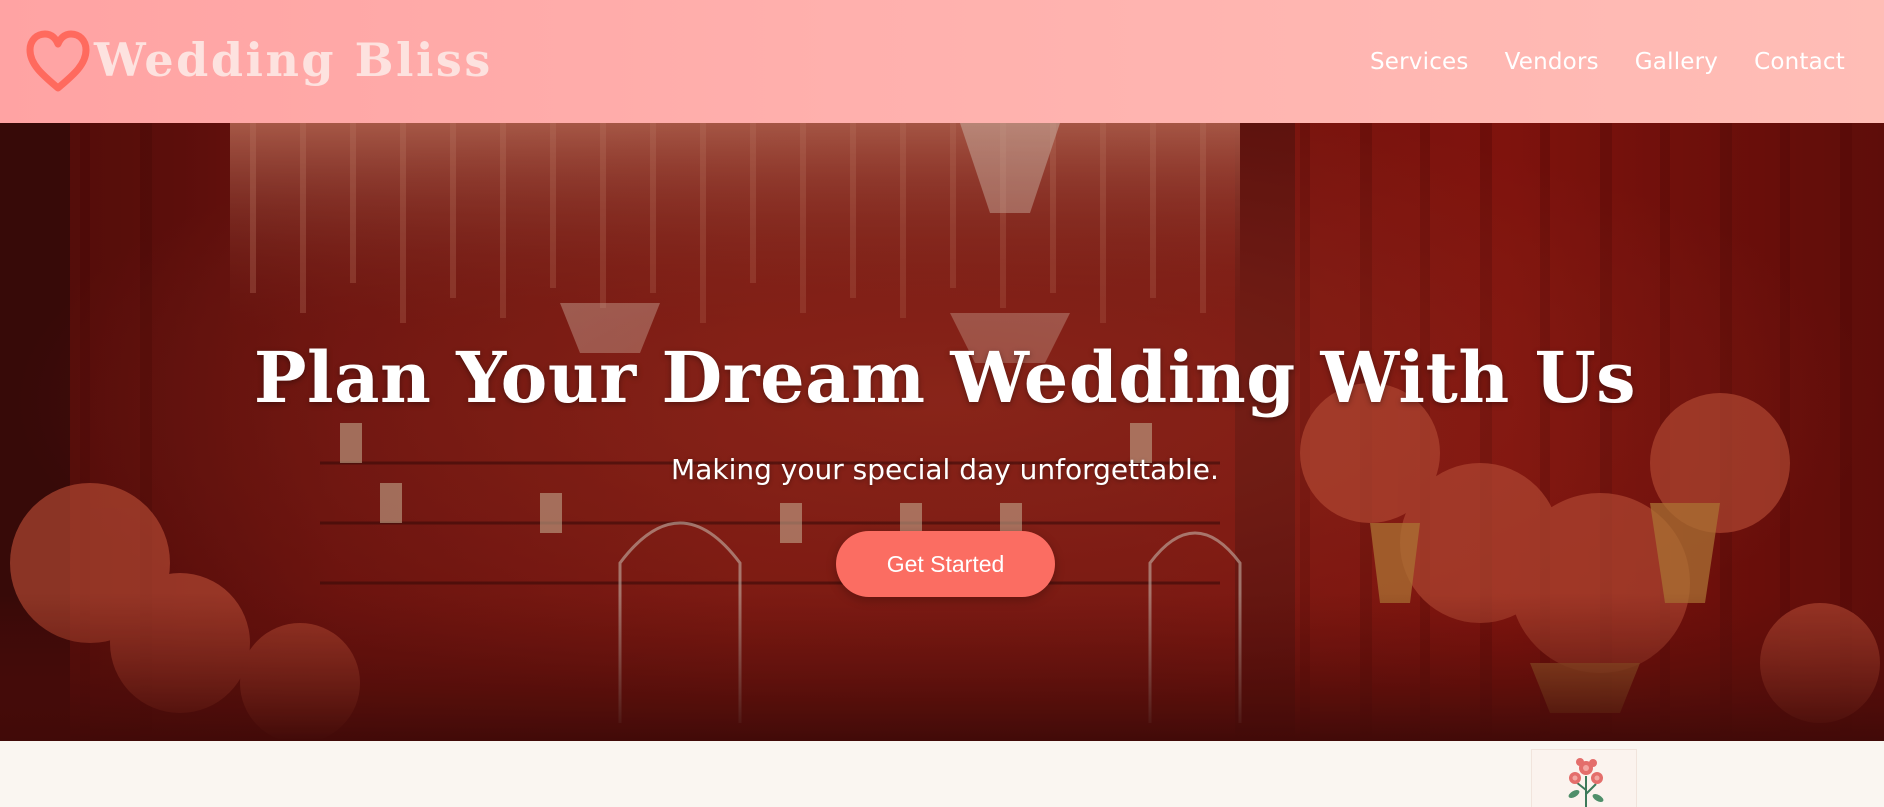  I want to click on nav-link-services: Services, so click(1419, 62).